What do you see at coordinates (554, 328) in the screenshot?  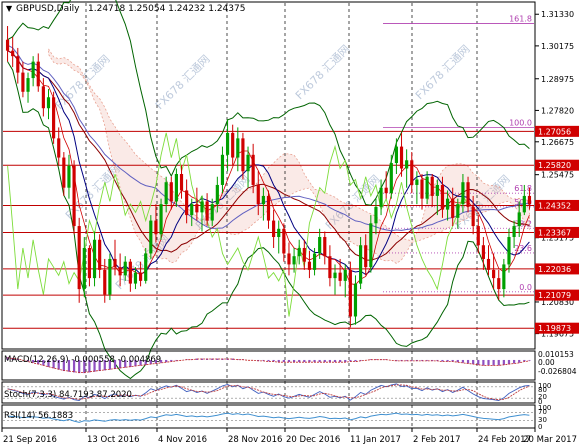 I see `price-level-label: 1.19873` at bounding box center [554, 328].